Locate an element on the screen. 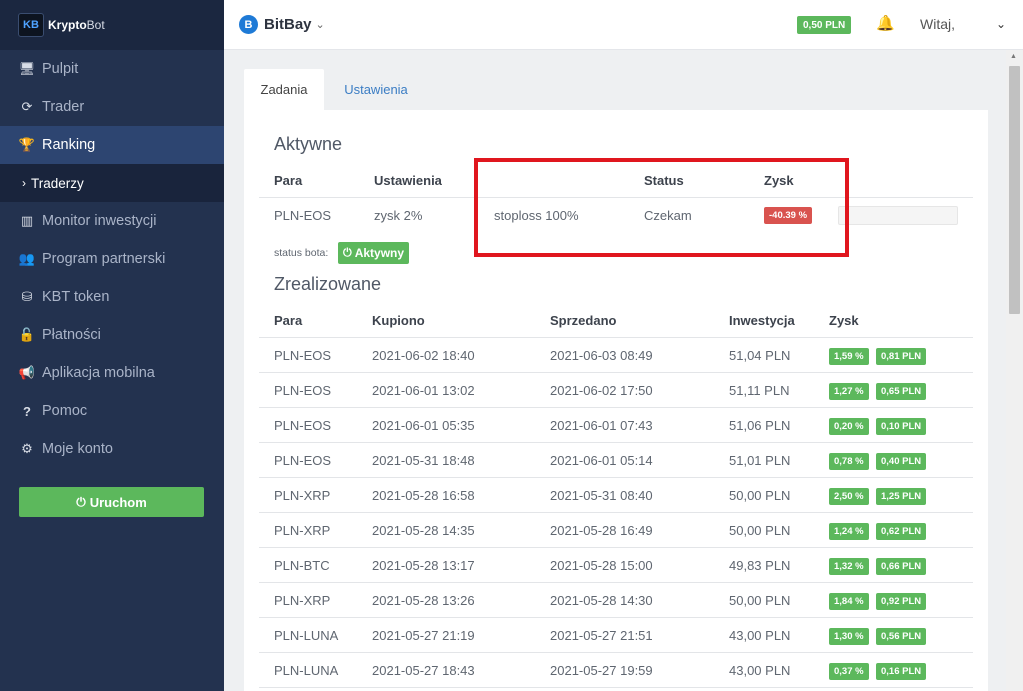 Image resolution: width=1023 pixels, height=691 pixels. cell-investment: 49,83 PLN is located at coordinates (760, 565).